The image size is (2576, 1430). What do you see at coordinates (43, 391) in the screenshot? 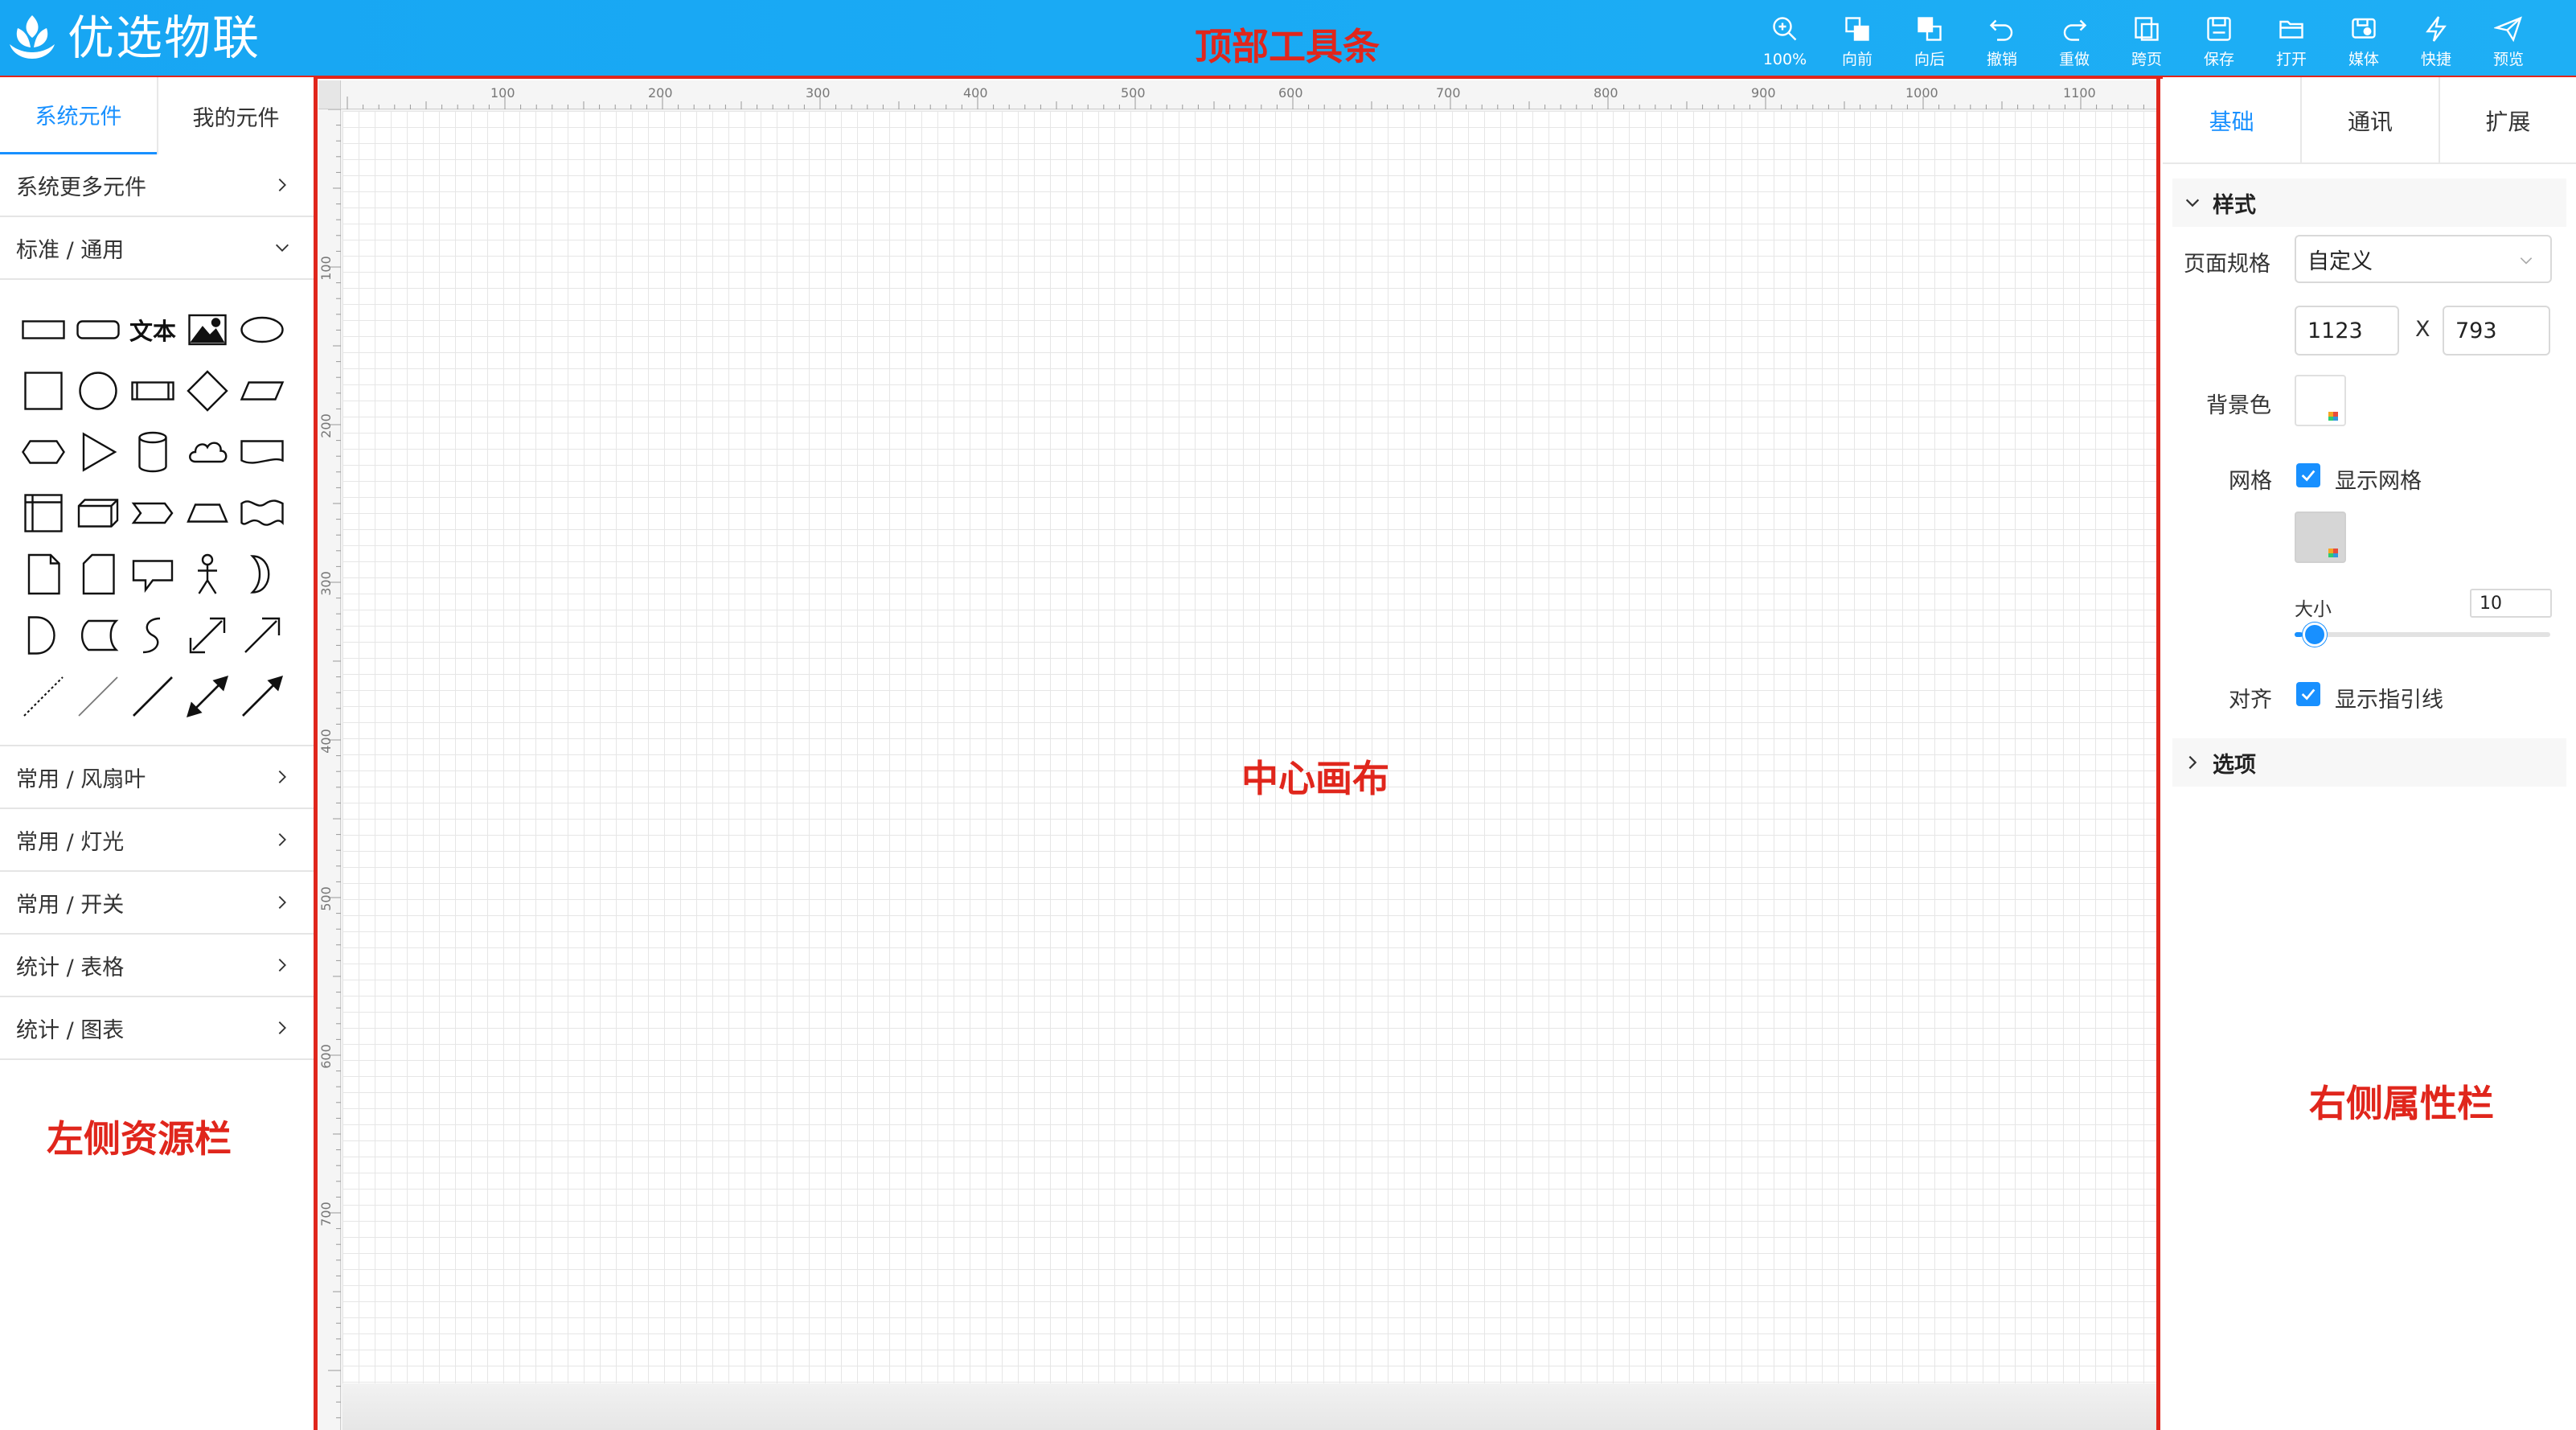
I see `square-shape` at bounding box center [43, 391].